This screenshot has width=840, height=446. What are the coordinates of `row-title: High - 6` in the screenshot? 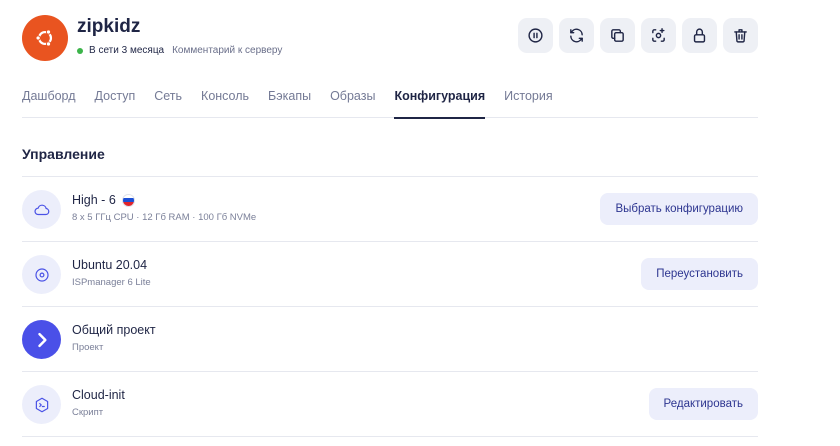 It's located at (103, 200).